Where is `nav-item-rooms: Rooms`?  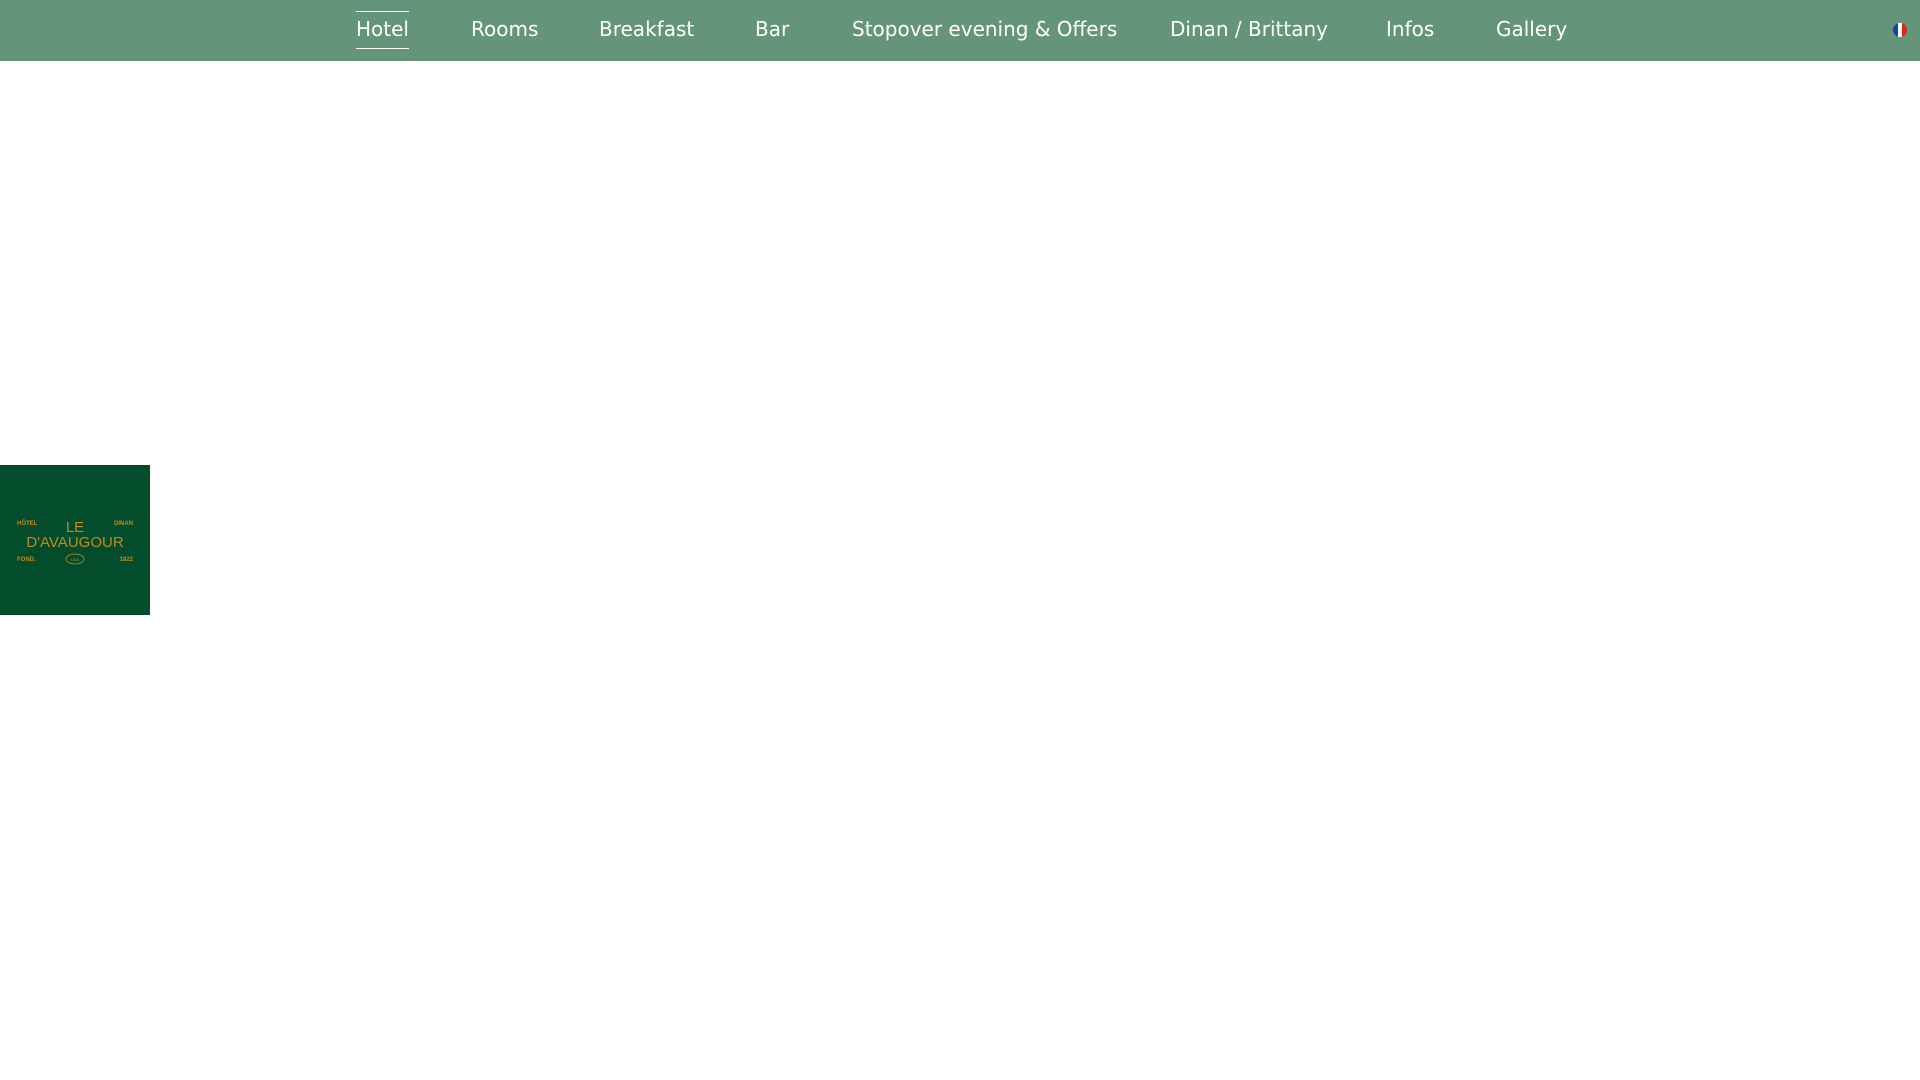 nav-item-rooms: Rooms is located at coordinates (504, 30).